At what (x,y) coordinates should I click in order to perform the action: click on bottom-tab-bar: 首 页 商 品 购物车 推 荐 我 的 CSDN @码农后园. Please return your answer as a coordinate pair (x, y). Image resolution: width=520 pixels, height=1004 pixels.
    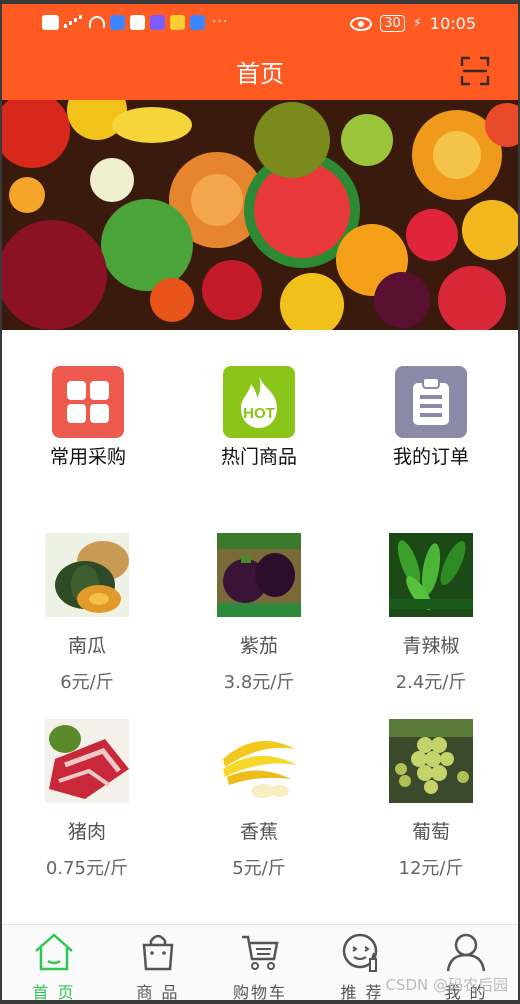
    Looking at the image, I should click on (260, 962).